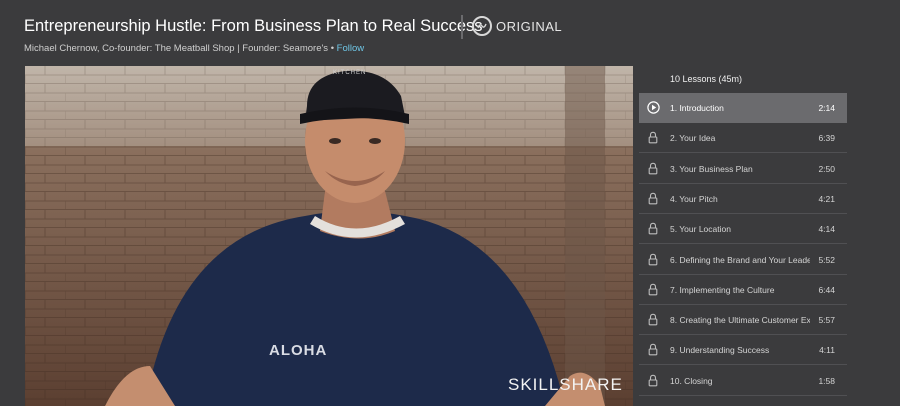  I want to click on lesson-item: 9. Understanding Success 4:11, so click(743, 350).